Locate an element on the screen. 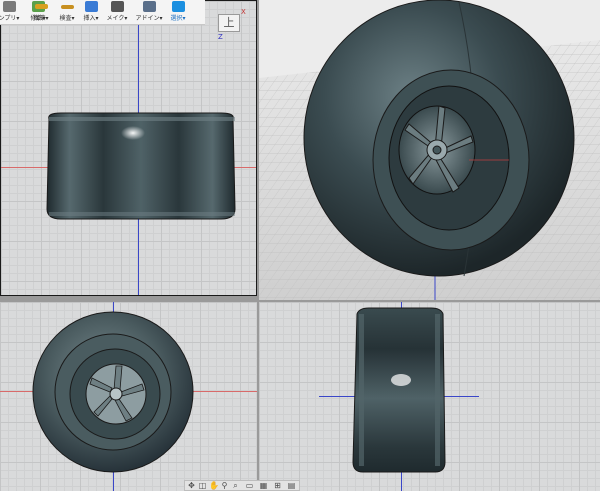 The width and height of the screenshot is (600, 491). construct-menu-button: 構築▾ is located at coordinates (41, 12).